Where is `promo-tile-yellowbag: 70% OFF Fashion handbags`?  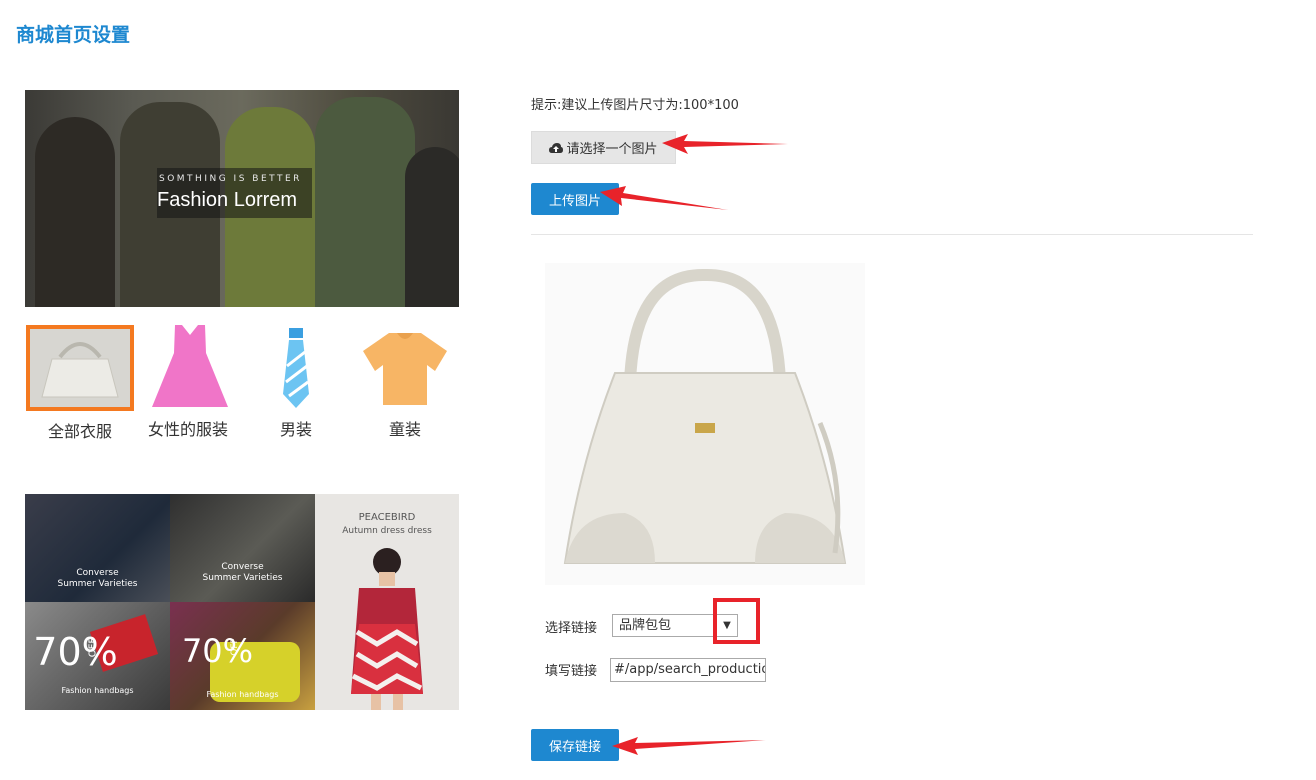 promo-tile-yellowbag: 70% OFF Fashion handbags is located at coordinates (242, 656).